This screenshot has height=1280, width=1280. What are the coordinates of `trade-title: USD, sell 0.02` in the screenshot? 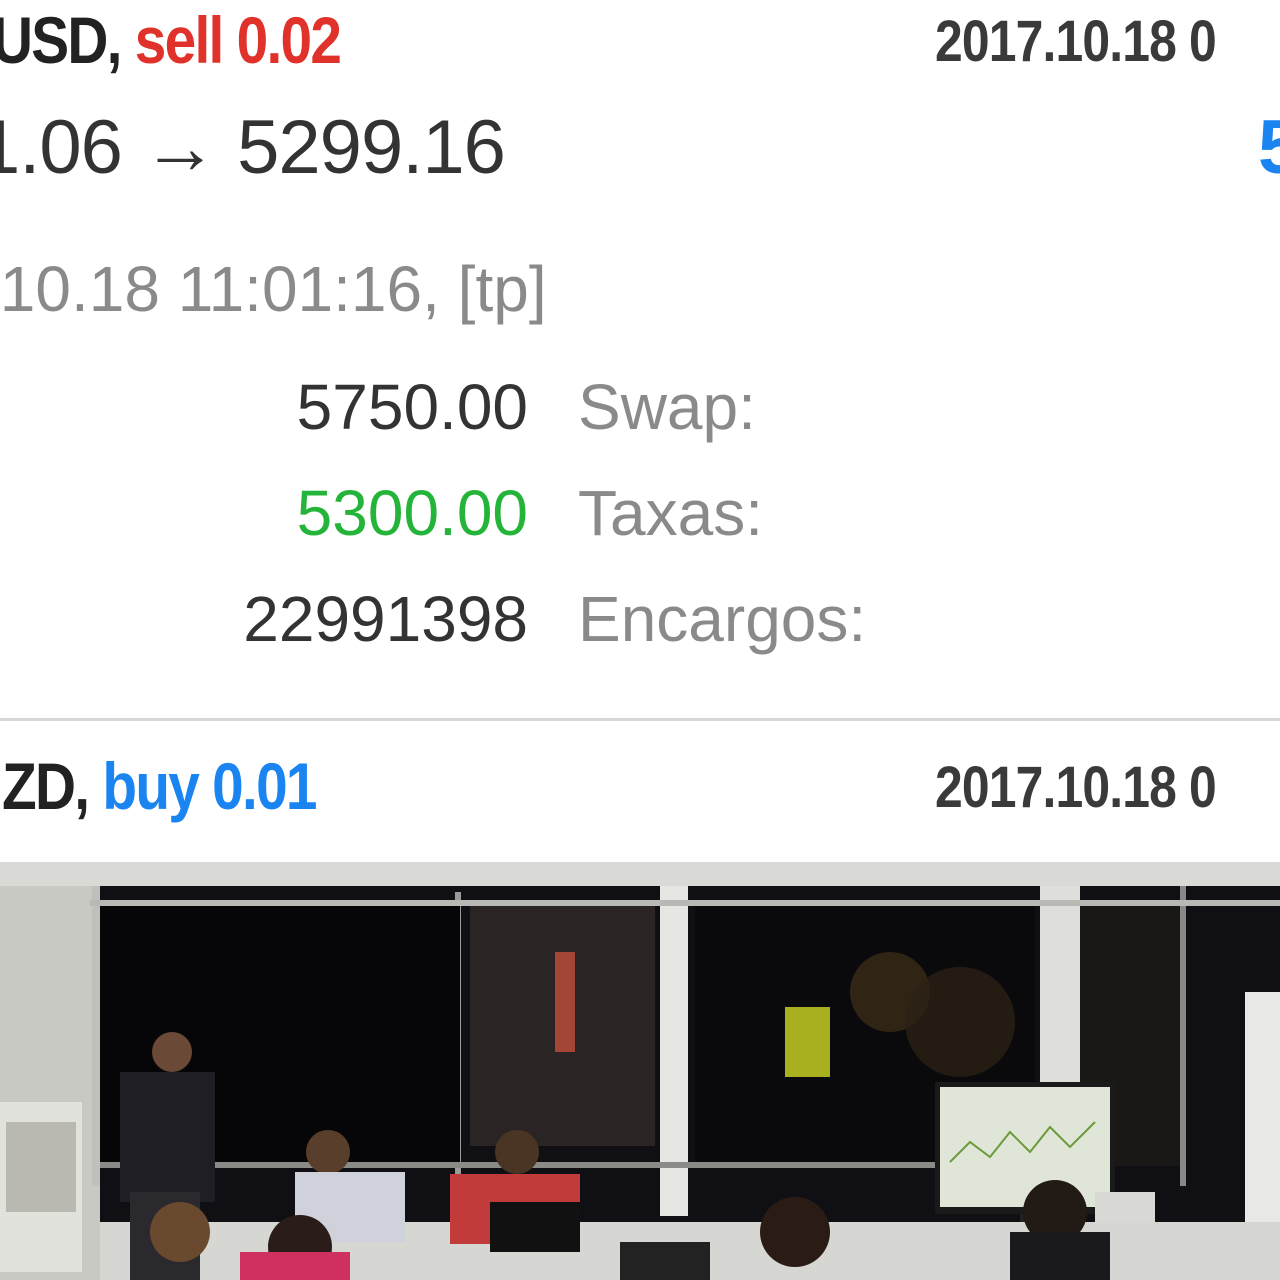 It's located at (171, 40).